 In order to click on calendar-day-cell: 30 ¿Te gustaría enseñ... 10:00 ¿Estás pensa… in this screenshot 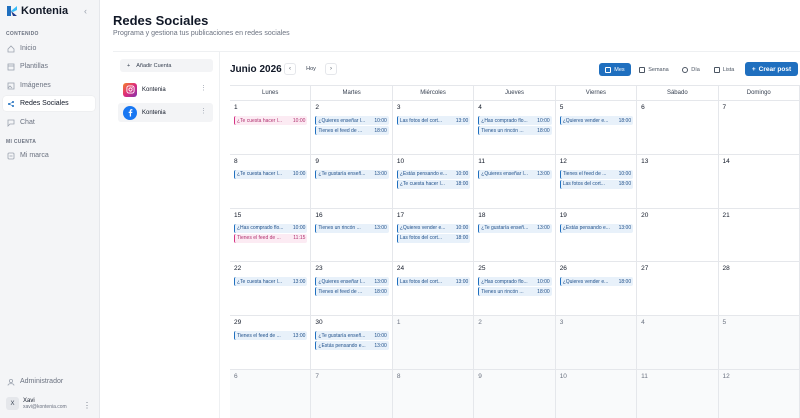, I will do `click(352, 343)`.